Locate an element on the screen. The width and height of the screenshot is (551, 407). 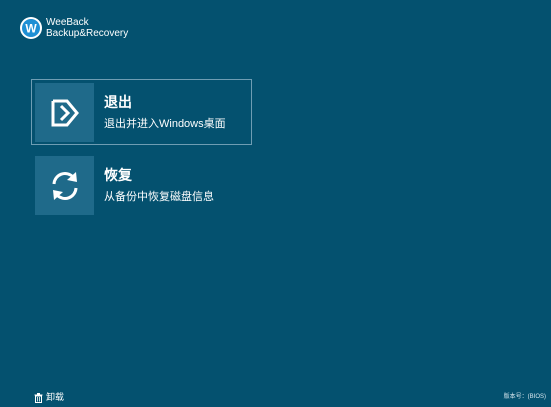
recover-option: 恢复 从备份中恢复磁盘信息 is located at coordinates (141, 185).